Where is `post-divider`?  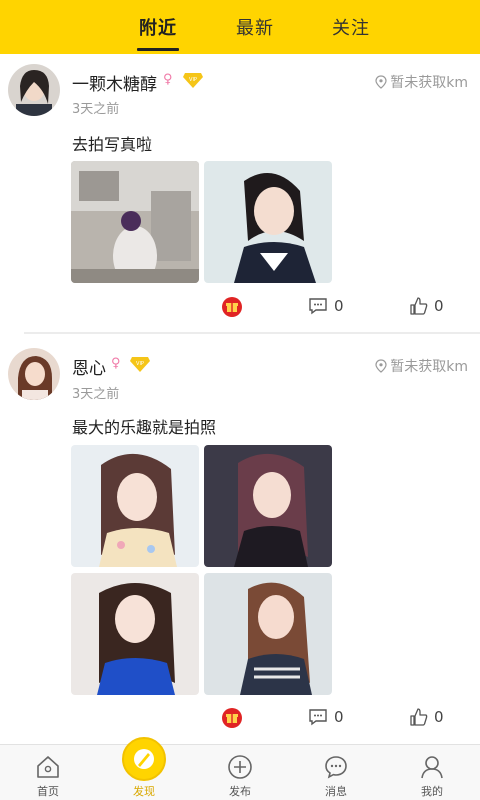 post-divider is located at coordinates (252, 333).